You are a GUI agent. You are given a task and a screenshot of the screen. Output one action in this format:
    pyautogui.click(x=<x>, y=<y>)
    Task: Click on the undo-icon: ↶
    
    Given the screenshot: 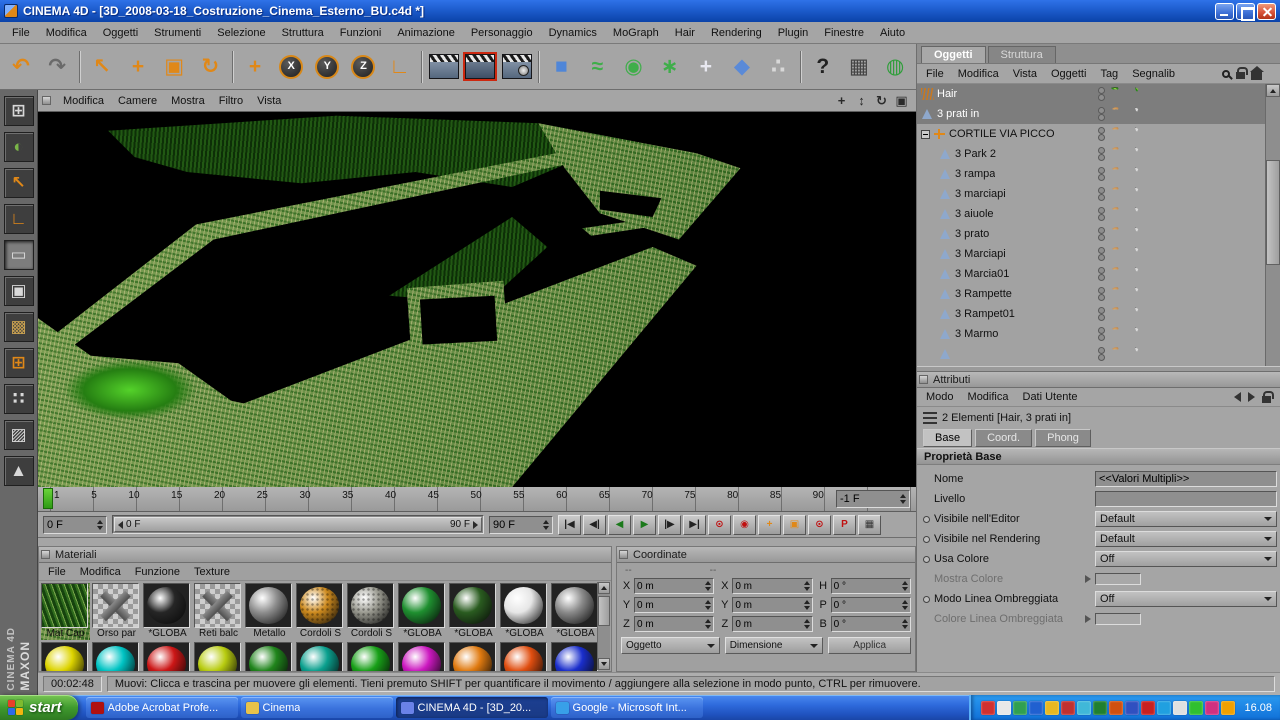 What is the action you would take?
    pyautogui.click(x=21, y=67)
    